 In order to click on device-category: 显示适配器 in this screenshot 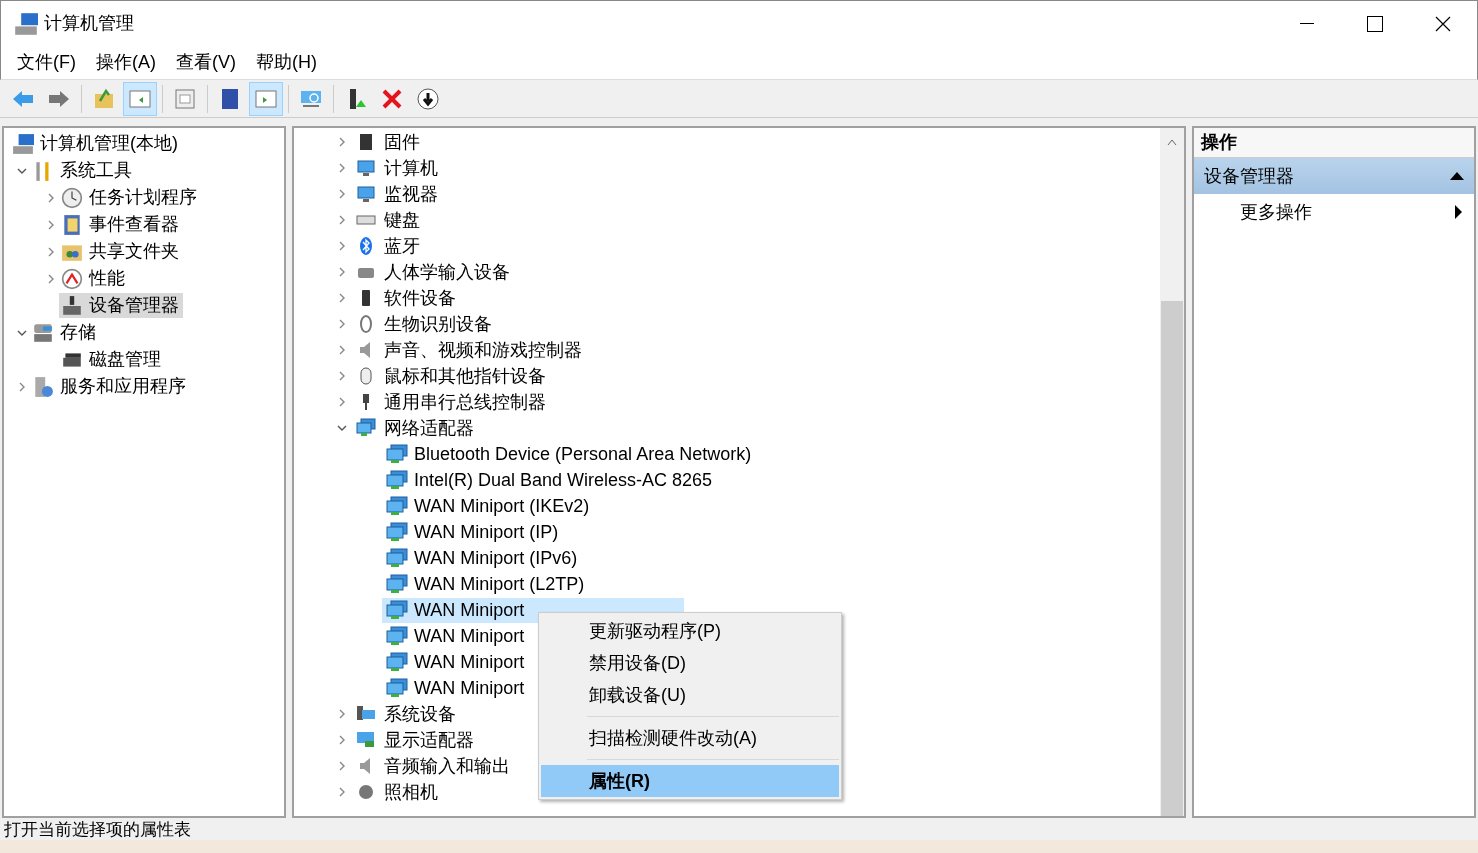, I will do `click(412, 740)`.